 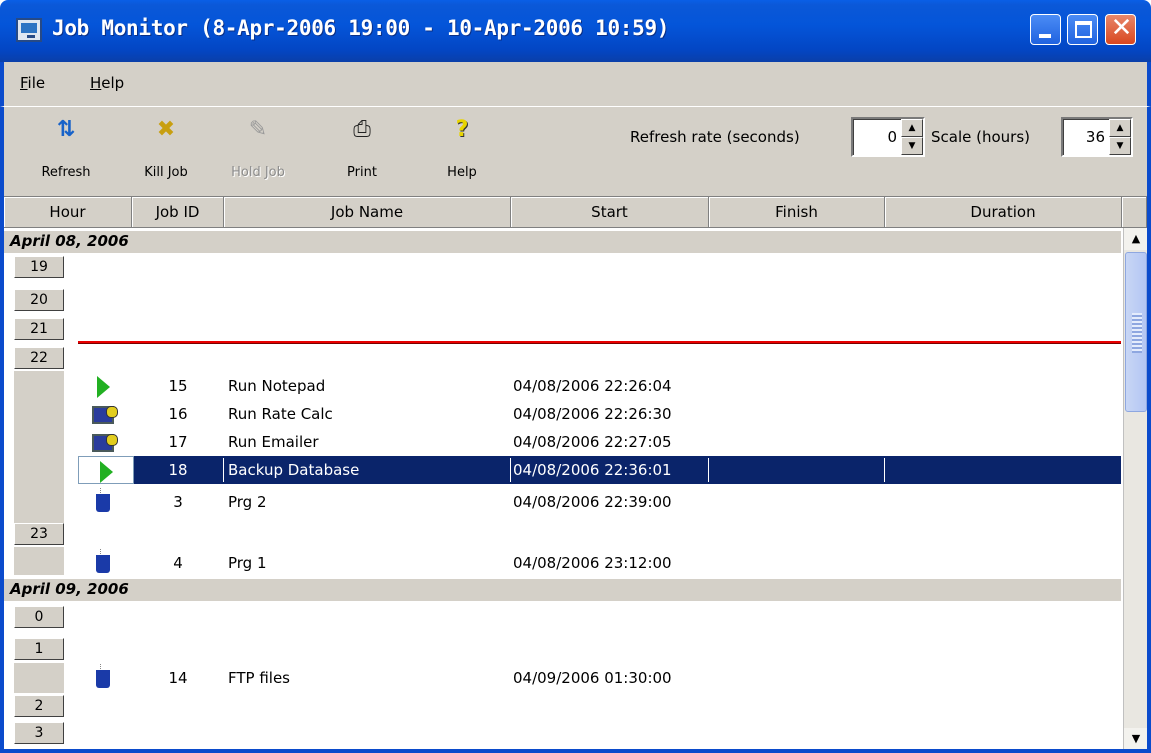 What do you see at coordinates (1136, 739) in the screenshot?
I see `scroll-down-arrow-icon: ▼` at bounding box center [1136, 739].